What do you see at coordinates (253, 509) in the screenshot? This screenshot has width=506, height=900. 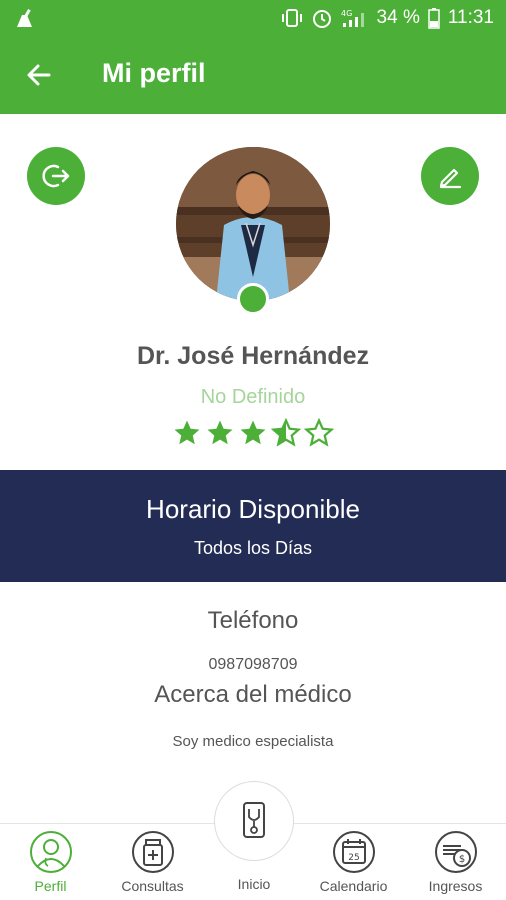 I see `schedule-title: Horario Disponible` at bounding box center [253, 509].